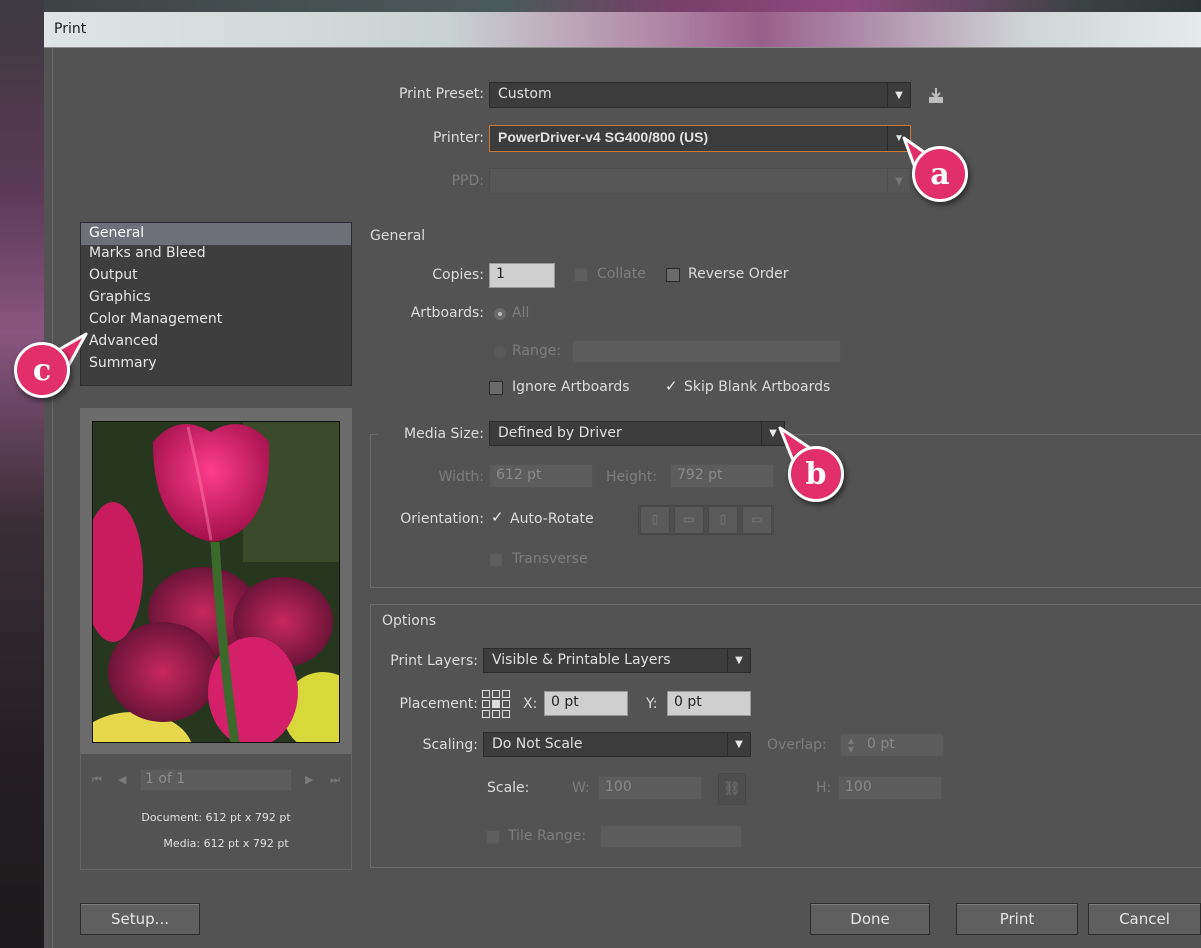  What do you see at coordinates (500, 314) in the screenshot?
I see `all-radio` at bounding box center [500, 314].